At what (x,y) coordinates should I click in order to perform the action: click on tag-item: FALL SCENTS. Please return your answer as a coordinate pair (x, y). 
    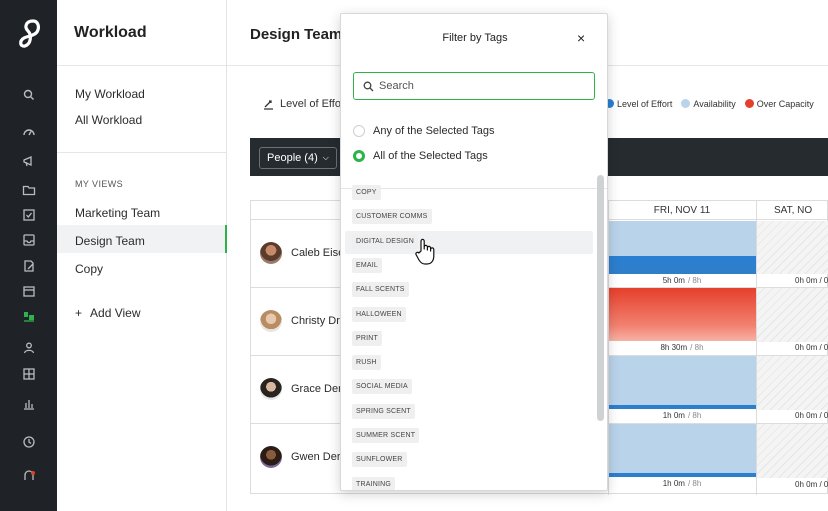
    Looking at the image, I should click on (380, 290).